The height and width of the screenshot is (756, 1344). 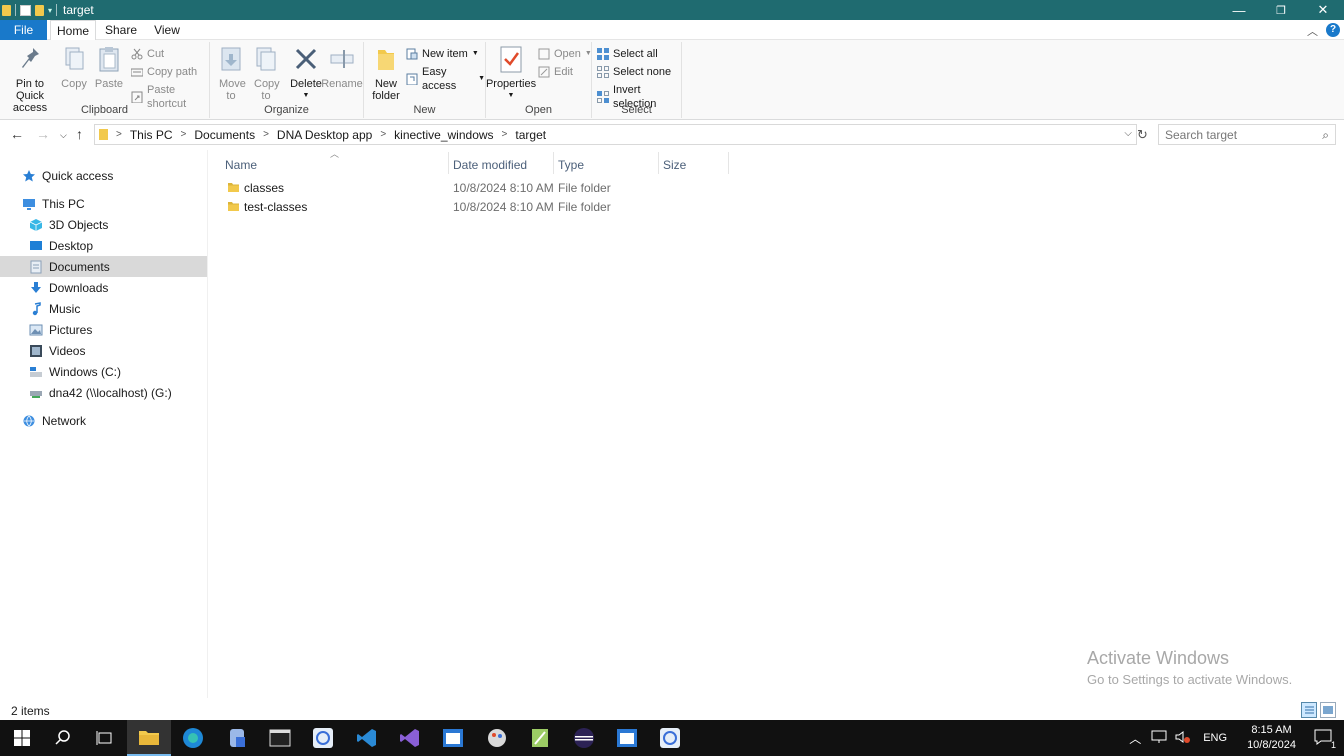 What do you see at coordinates (151, 135) in the screenshot?
I see `breadcrumb-this-pc: This PC` at bounding box center [151, 135].